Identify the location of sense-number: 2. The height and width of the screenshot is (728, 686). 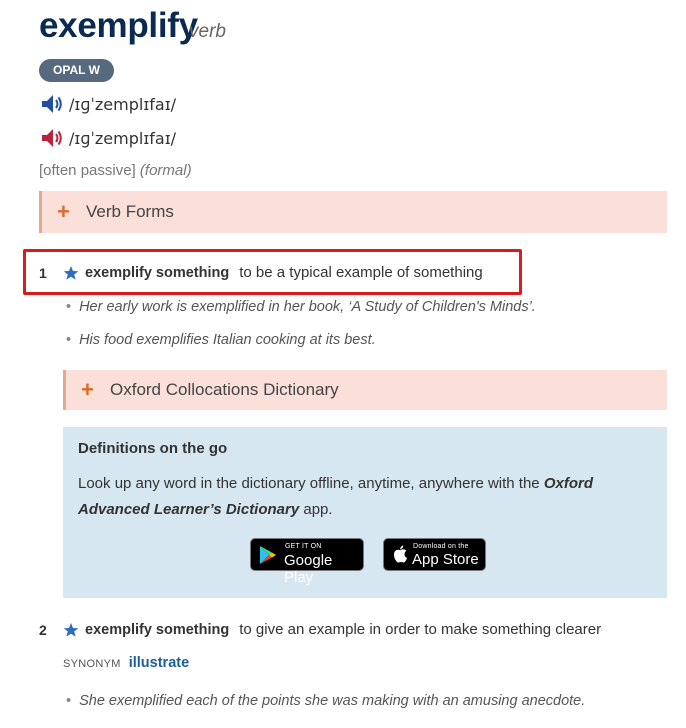
(43, 629).